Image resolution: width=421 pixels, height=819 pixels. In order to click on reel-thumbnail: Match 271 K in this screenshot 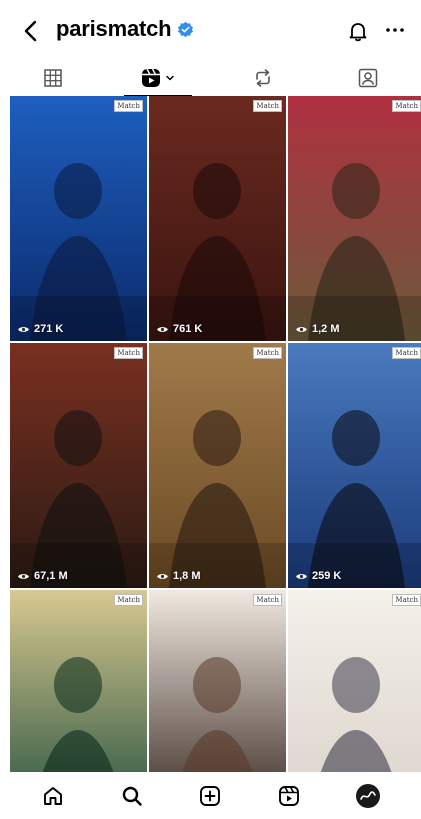, I will do `click(78, 218)`.